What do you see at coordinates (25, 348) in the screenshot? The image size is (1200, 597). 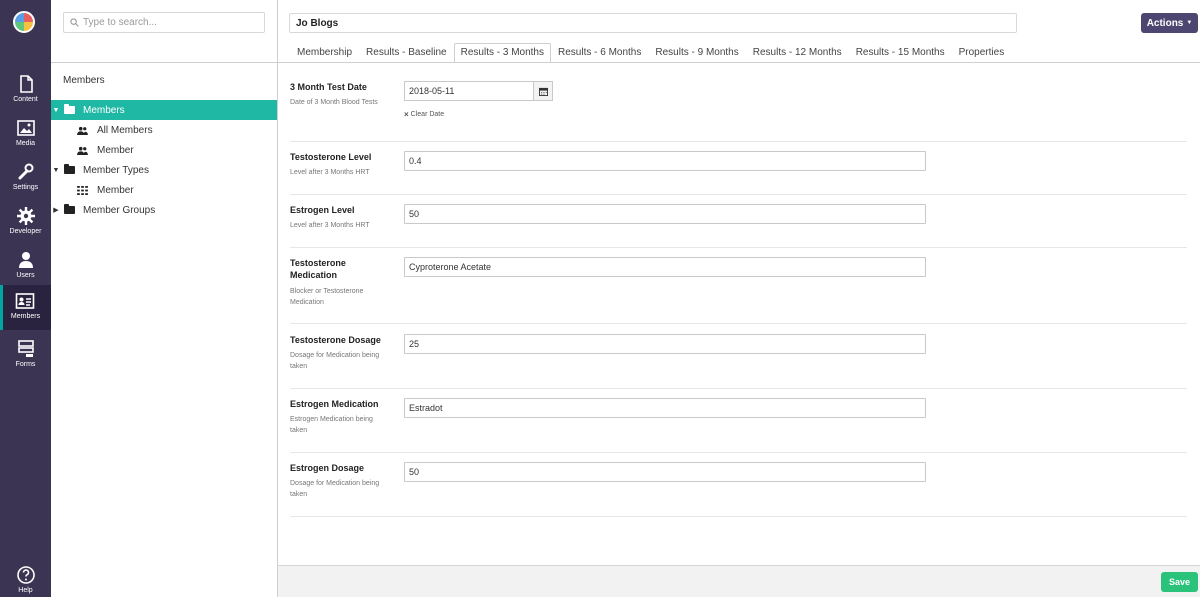 I see `form-icon` at bounding box center [25, 348].